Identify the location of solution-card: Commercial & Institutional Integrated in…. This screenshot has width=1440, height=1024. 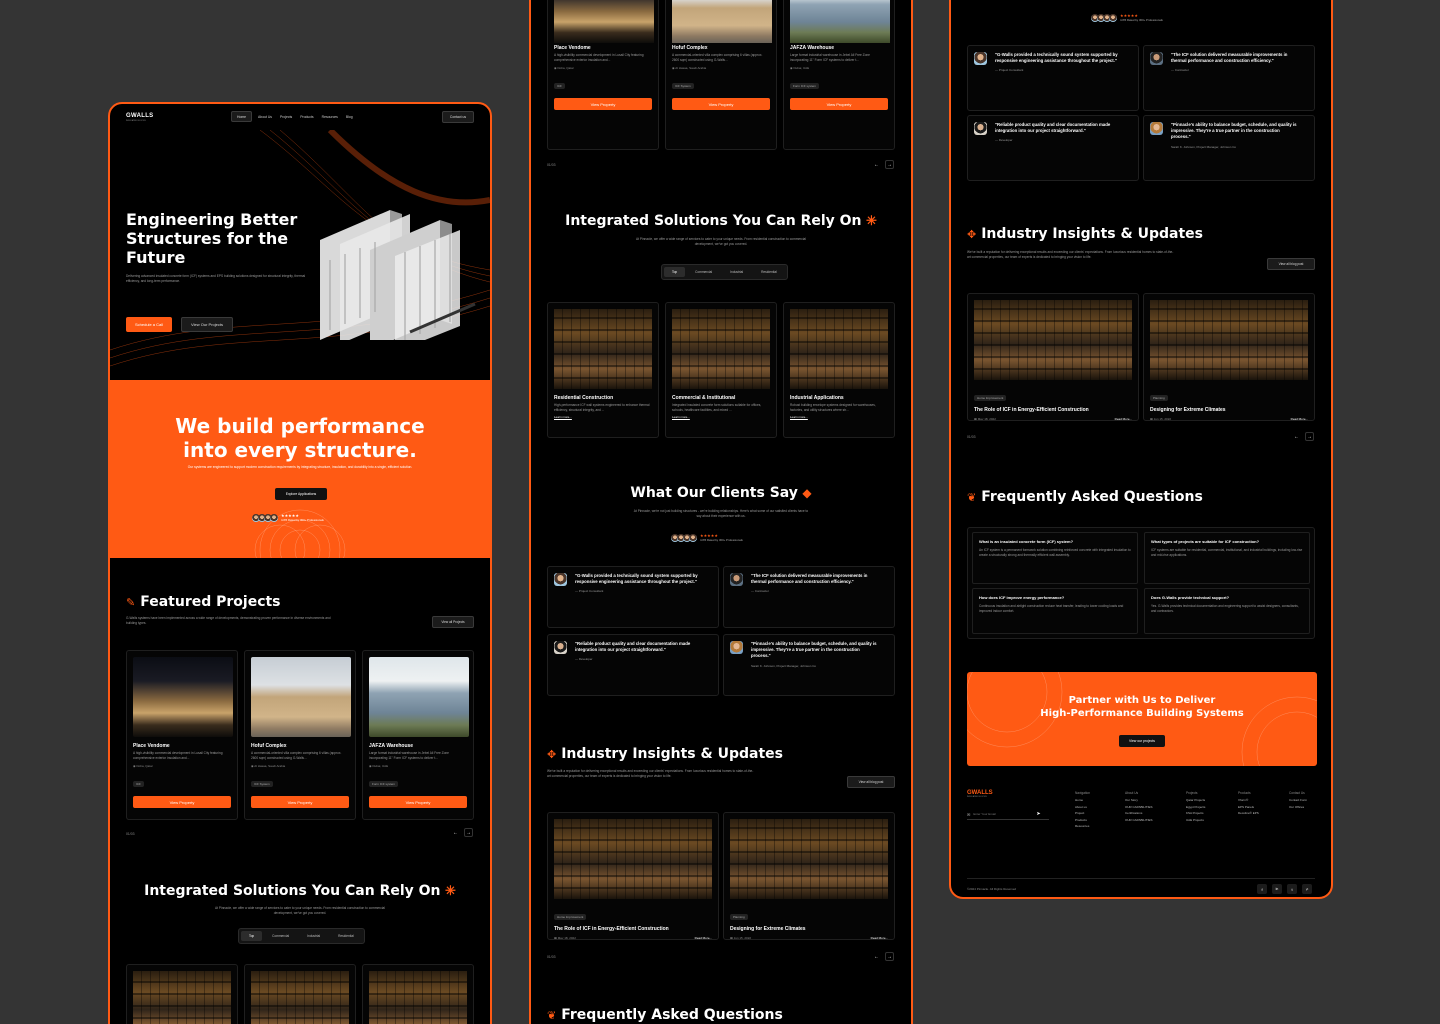
(721, 370).